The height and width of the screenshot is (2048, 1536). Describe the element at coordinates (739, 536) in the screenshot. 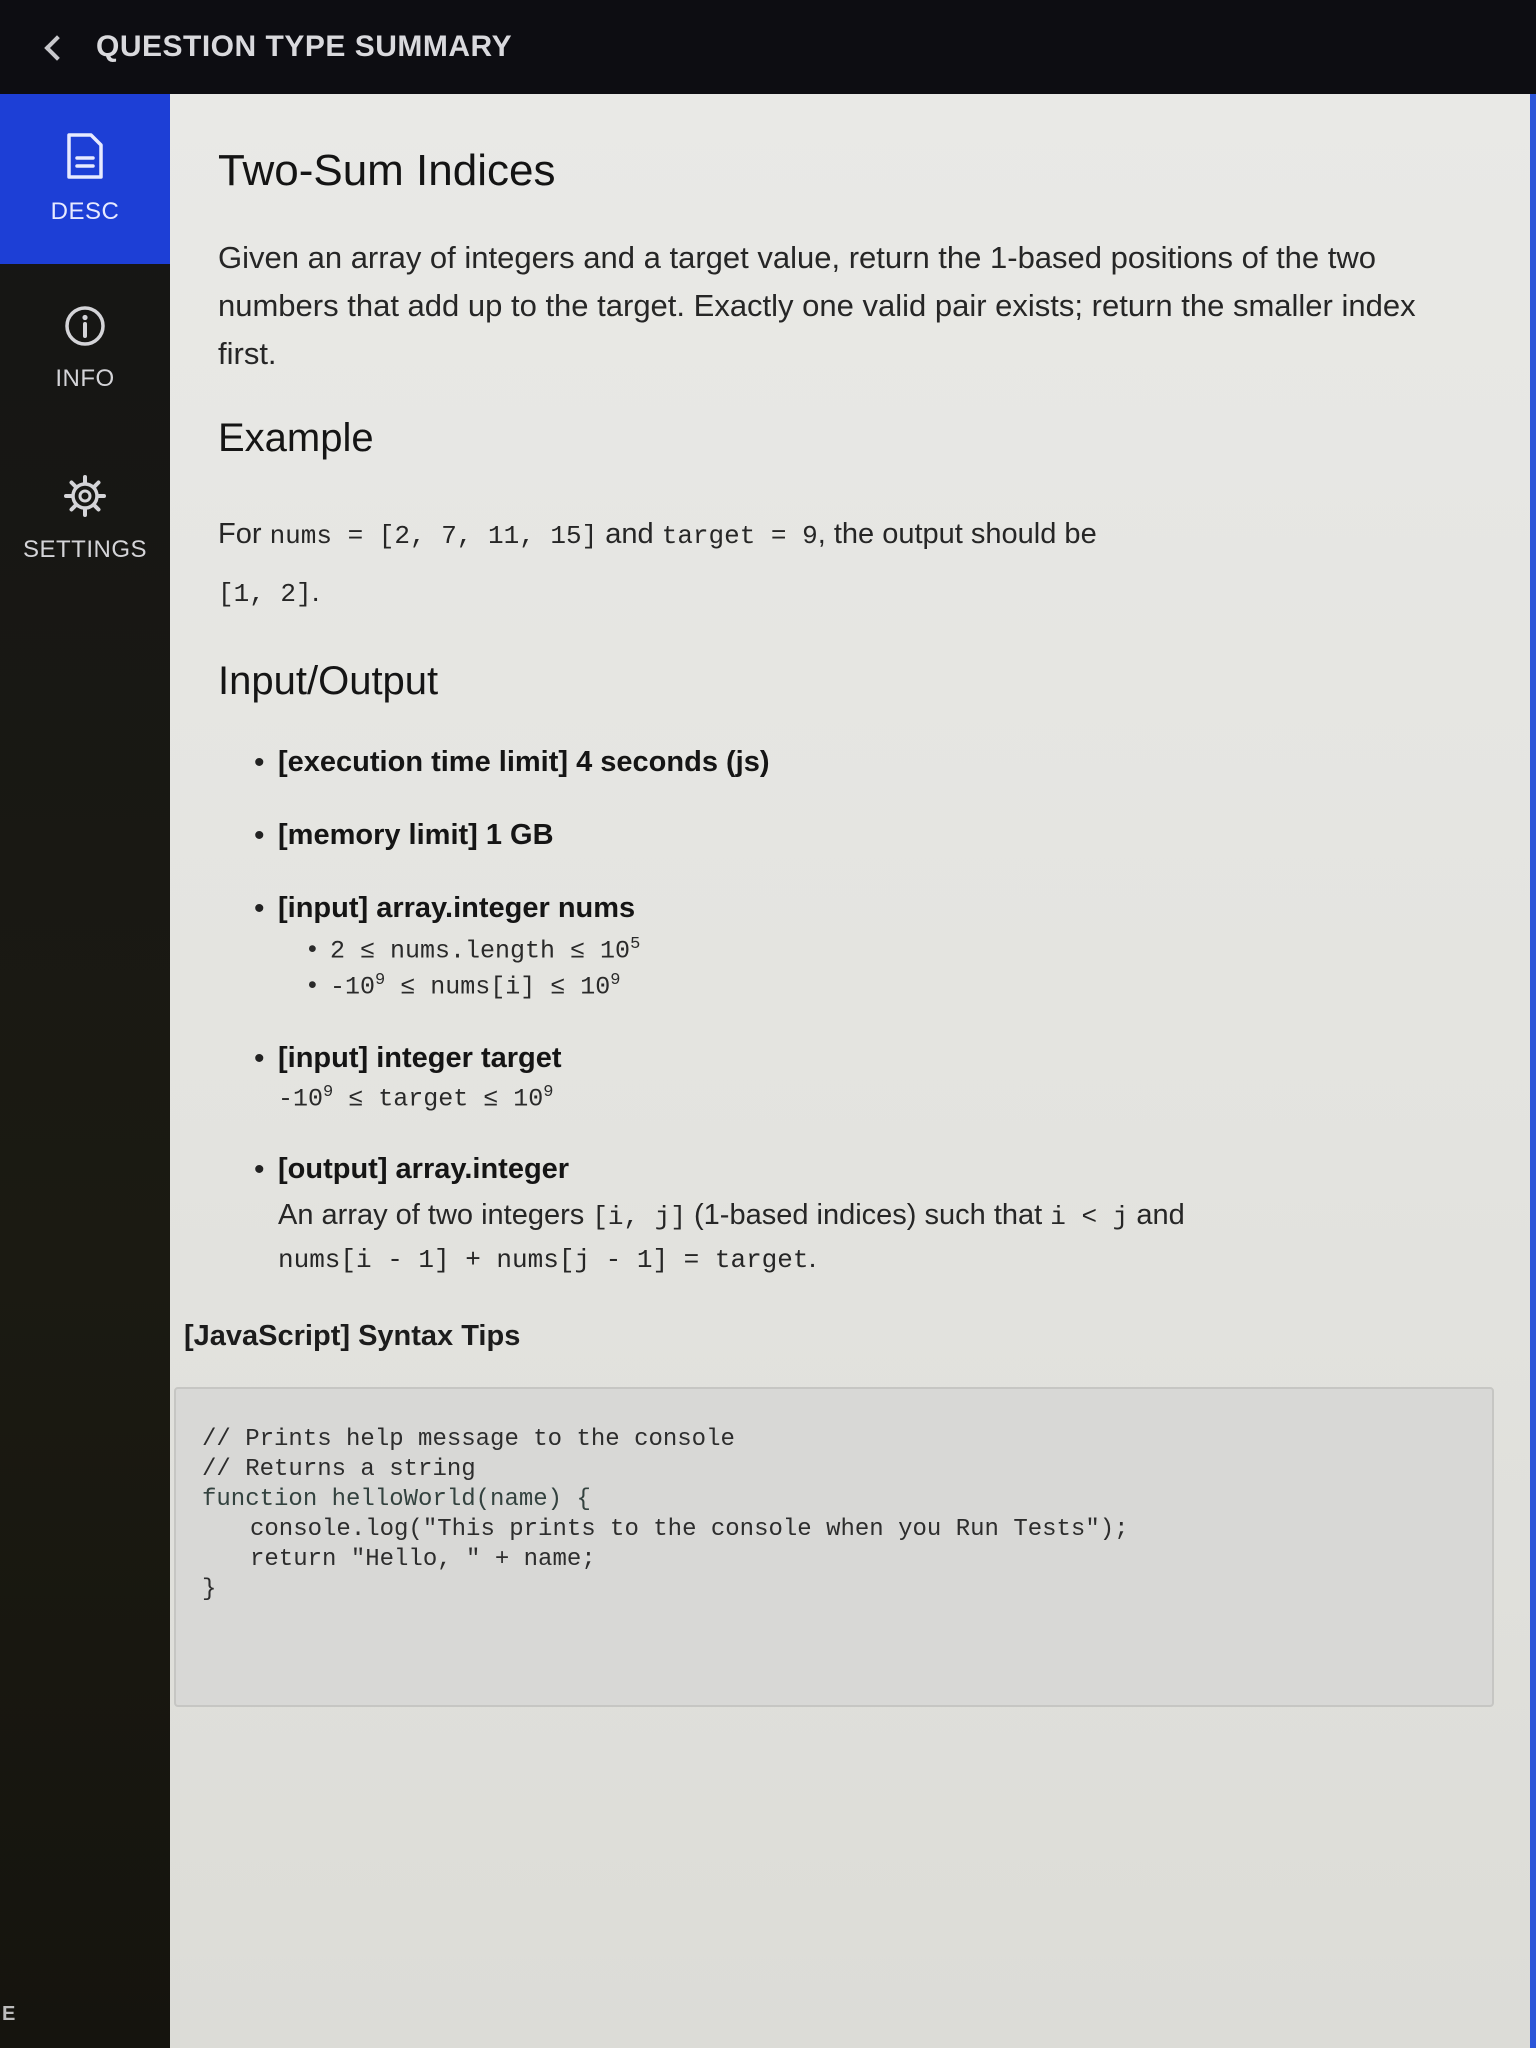

I see `example-target-code: target = 9` at that location.